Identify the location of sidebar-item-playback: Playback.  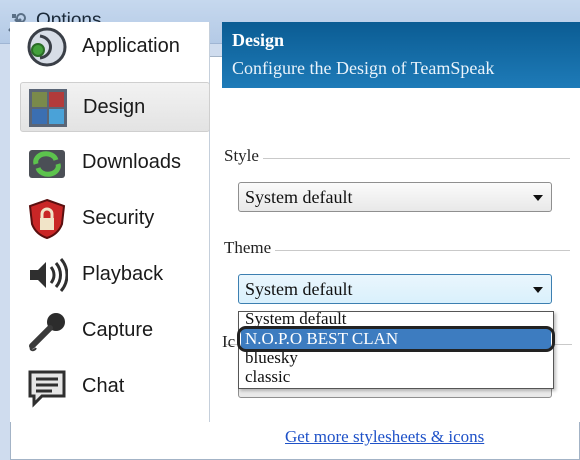
(115, 275).